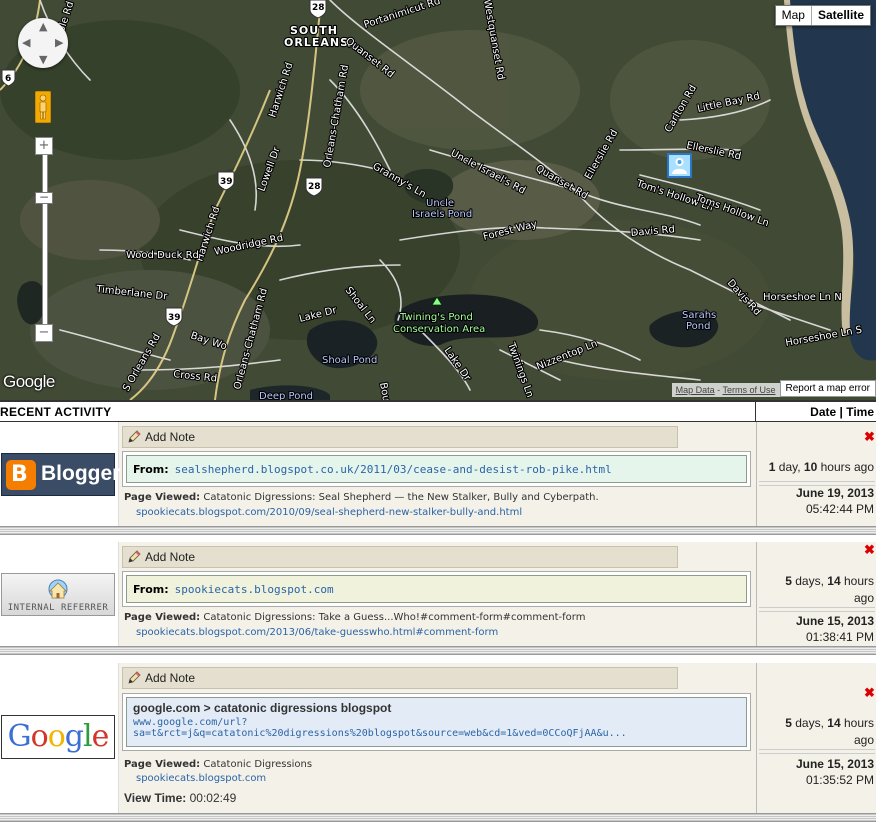  Describe the element at coordinates (839, 637) in the screenshot. I see `visit-time: 01:38:41 PM` at that location.